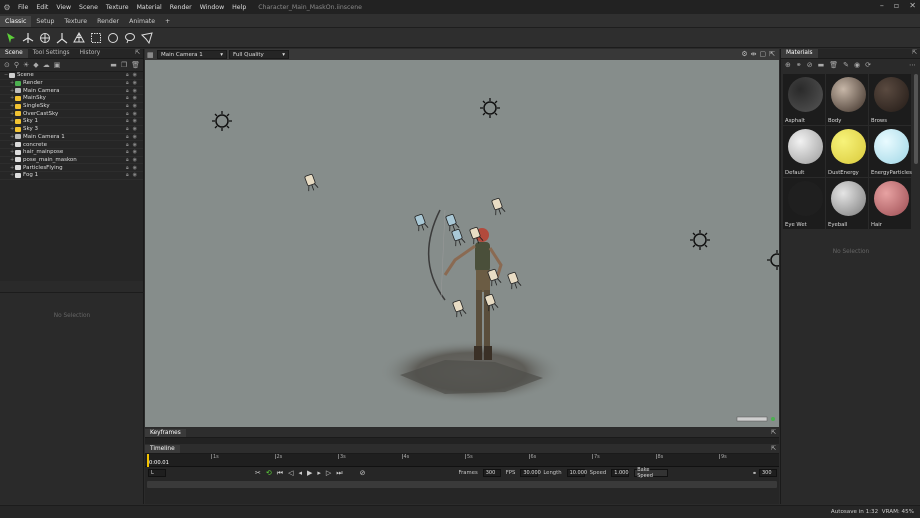 Image resolution: width=920 pixels, height=518 pixels. I want to click on scene-tree-item: + Sky 3 🔒︎ ◉, so click(71, 130).